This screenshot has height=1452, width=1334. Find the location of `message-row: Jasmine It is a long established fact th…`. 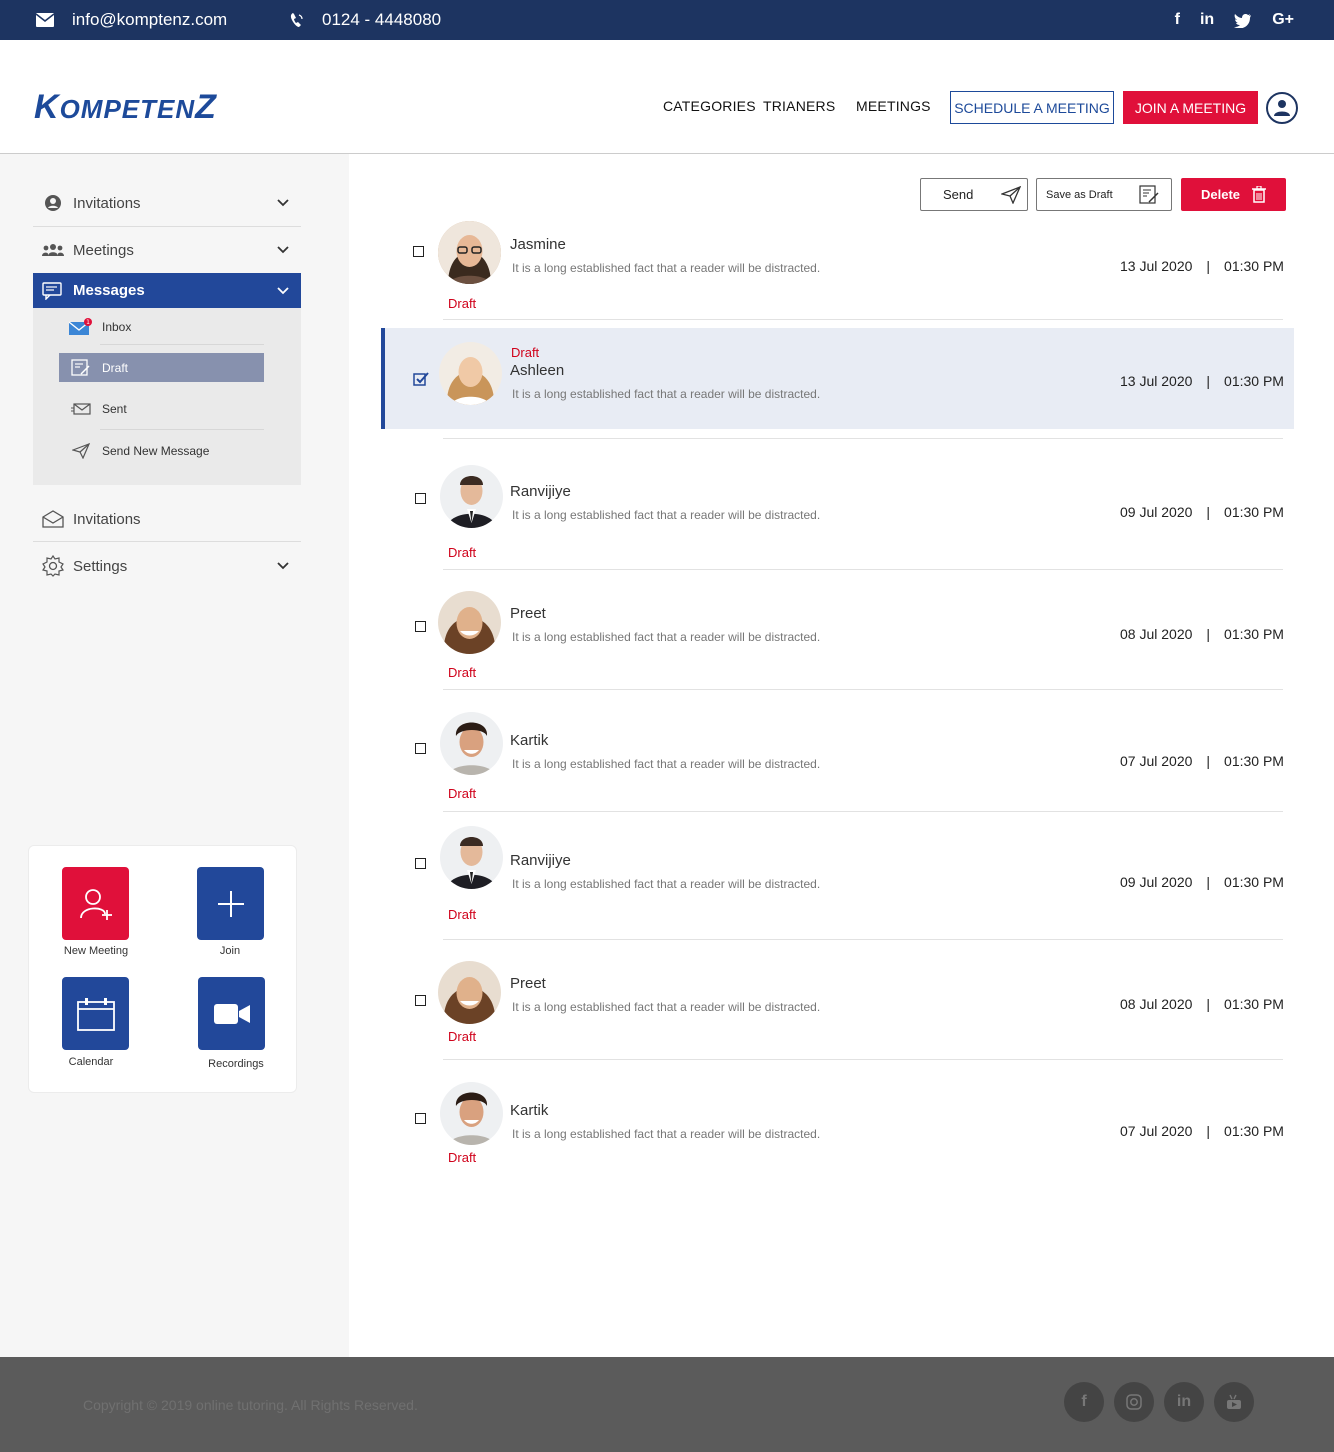

message-row: Jasmine It is a long established fact th… is located at coordinates (837, 268).